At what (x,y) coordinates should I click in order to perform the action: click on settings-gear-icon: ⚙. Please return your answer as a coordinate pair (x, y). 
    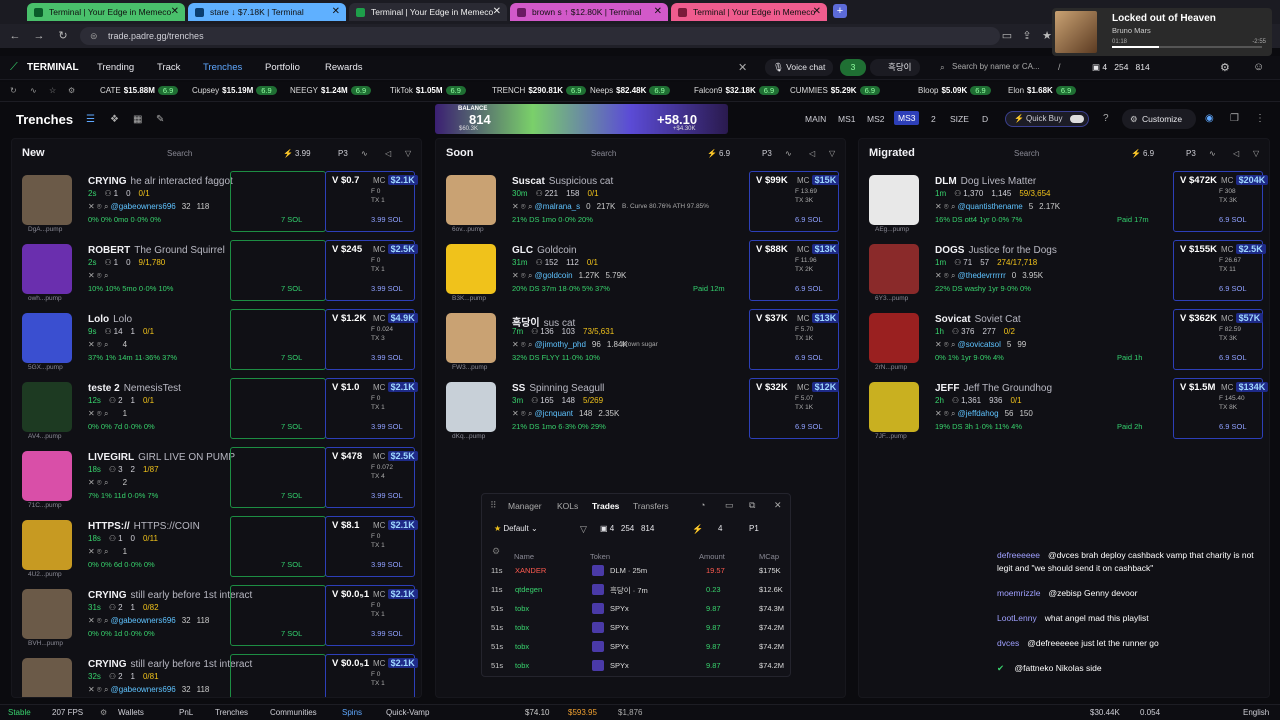
    Looking at the image, I should click on (1225, 67).